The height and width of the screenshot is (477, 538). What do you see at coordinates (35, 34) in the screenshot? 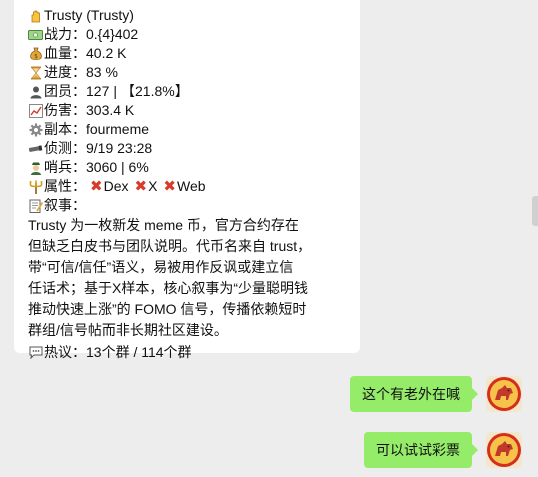
I see `cash-icon` at bounding box center [35, 34].